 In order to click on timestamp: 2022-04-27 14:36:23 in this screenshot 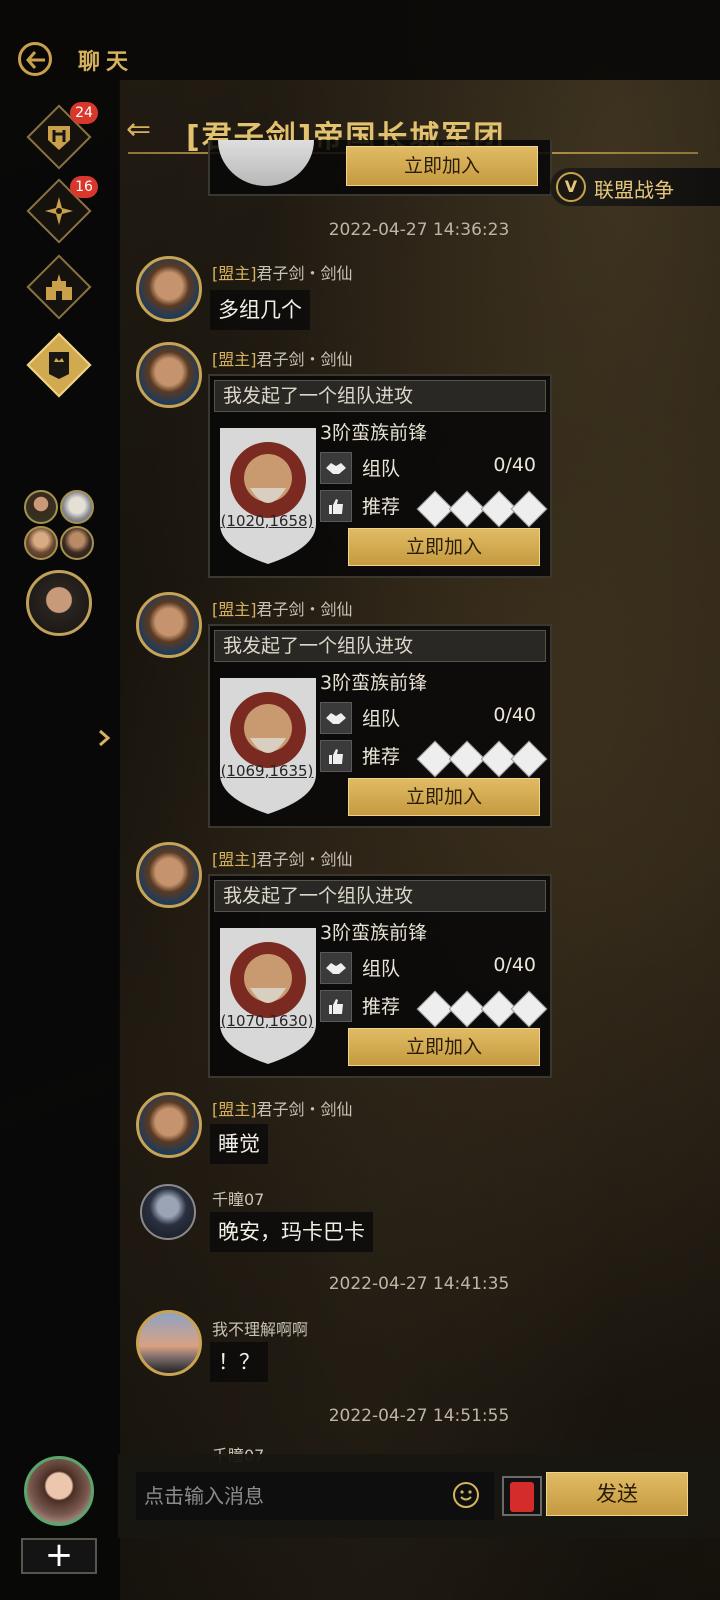, I will do `click(419, 230)`.